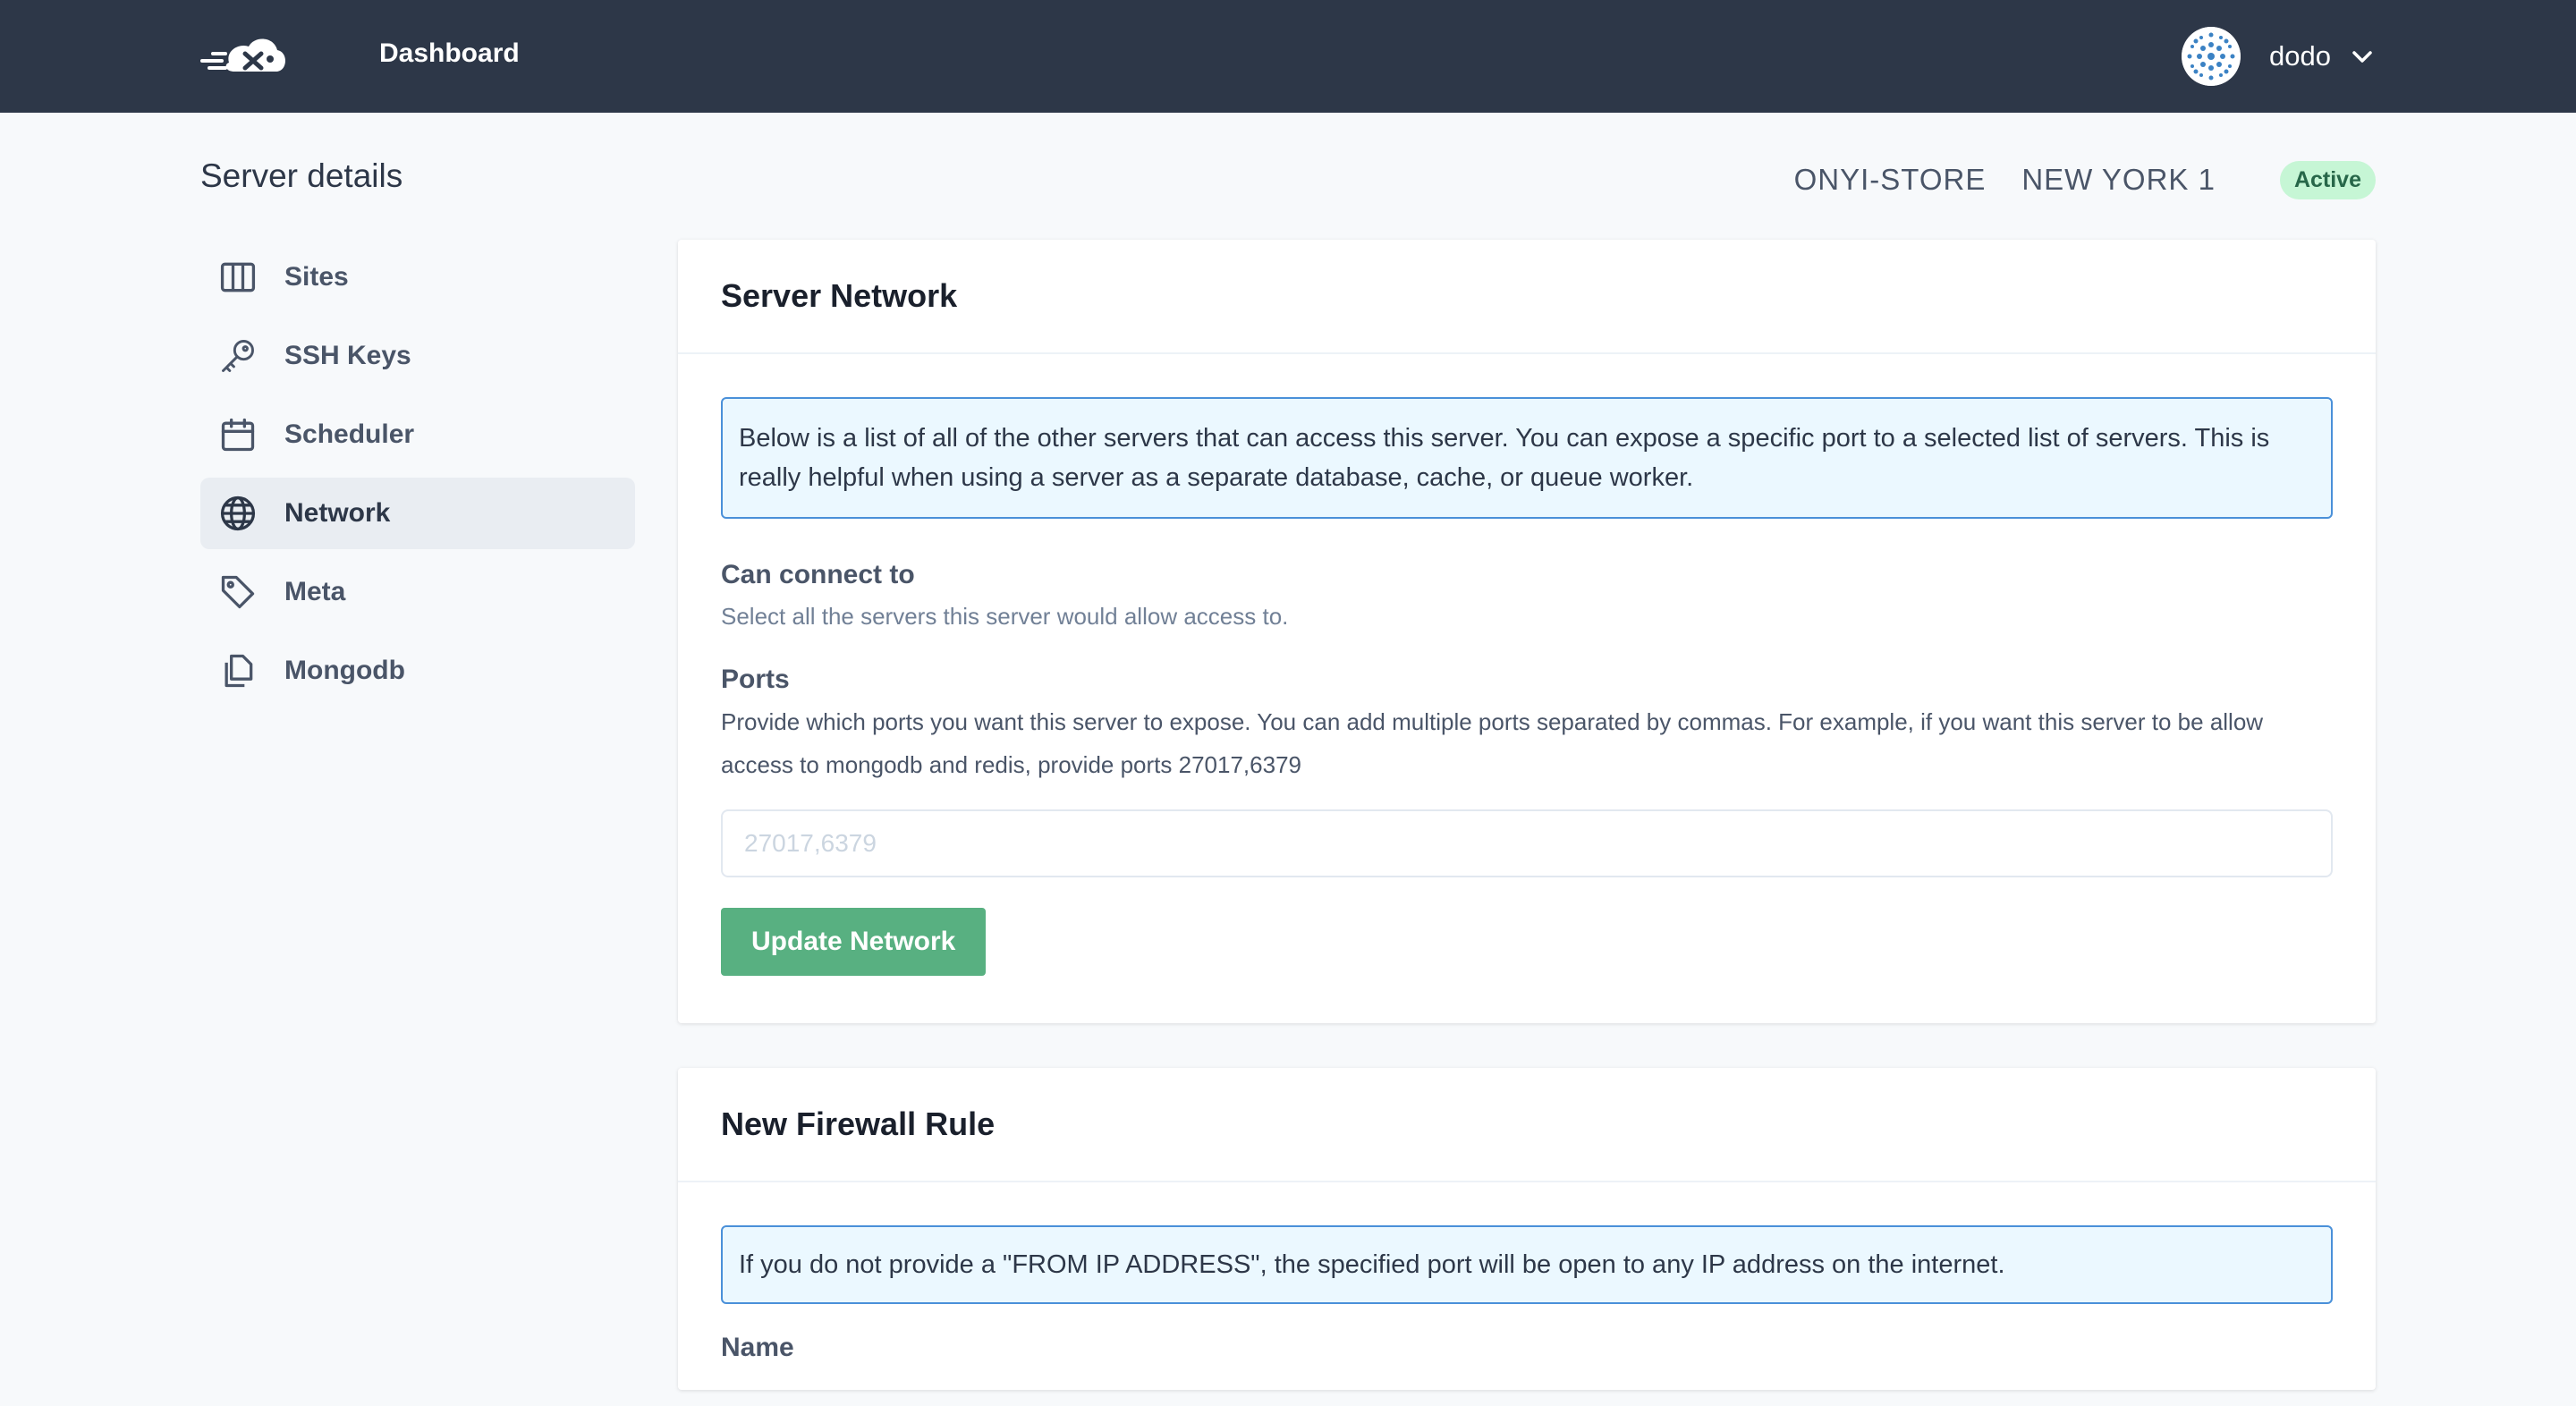  Describe the element at coordinates (755, 679) in the screenshot. I see `ports-label: Ports` at that location.